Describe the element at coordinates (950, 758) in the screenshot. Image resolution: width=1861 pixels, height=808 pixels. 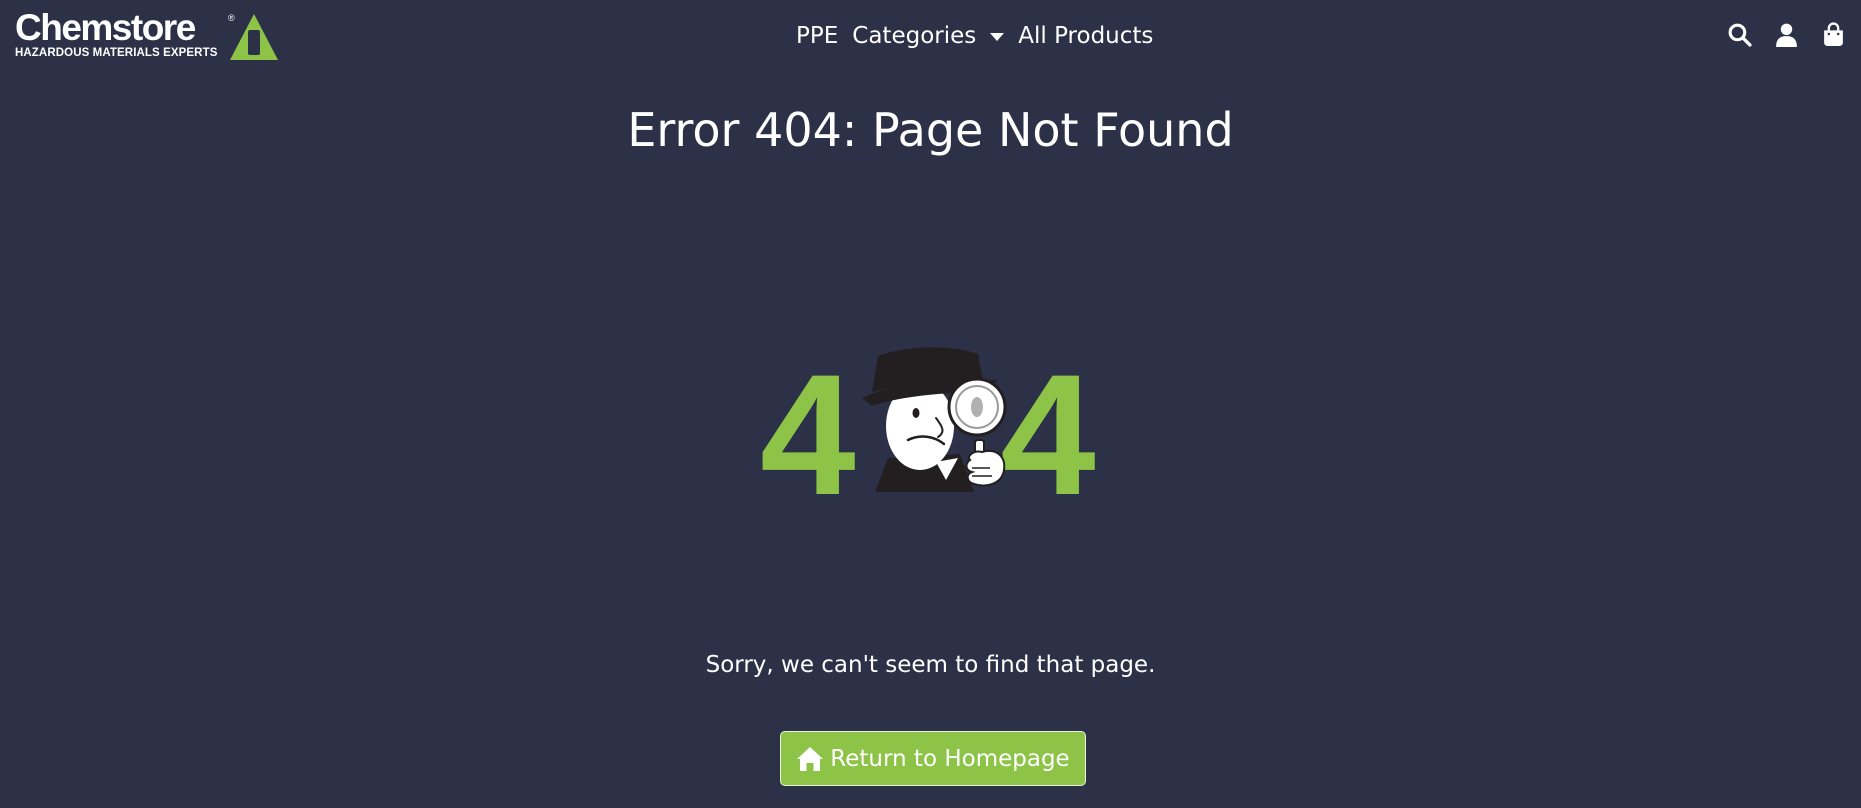
I see `return-to-homepage-label: Return to Homepage` at that location.